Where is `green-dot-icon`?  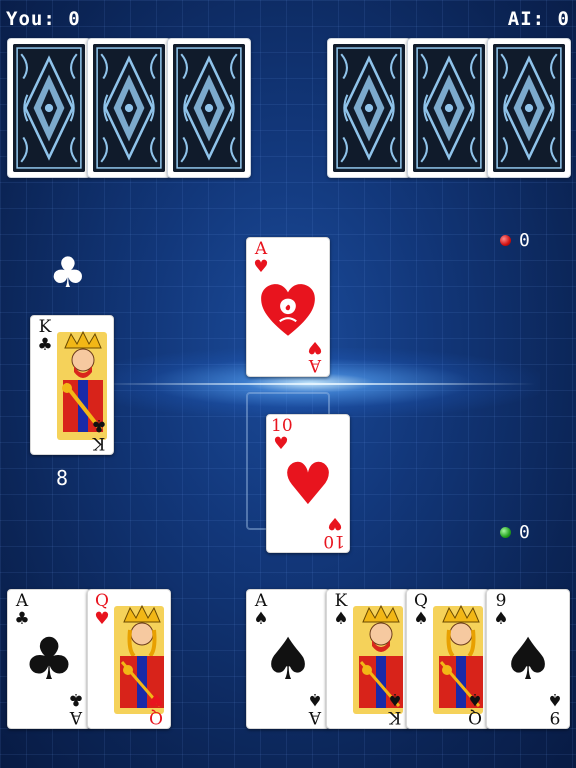
green-dot-icon is located at coordinates (505, 532).